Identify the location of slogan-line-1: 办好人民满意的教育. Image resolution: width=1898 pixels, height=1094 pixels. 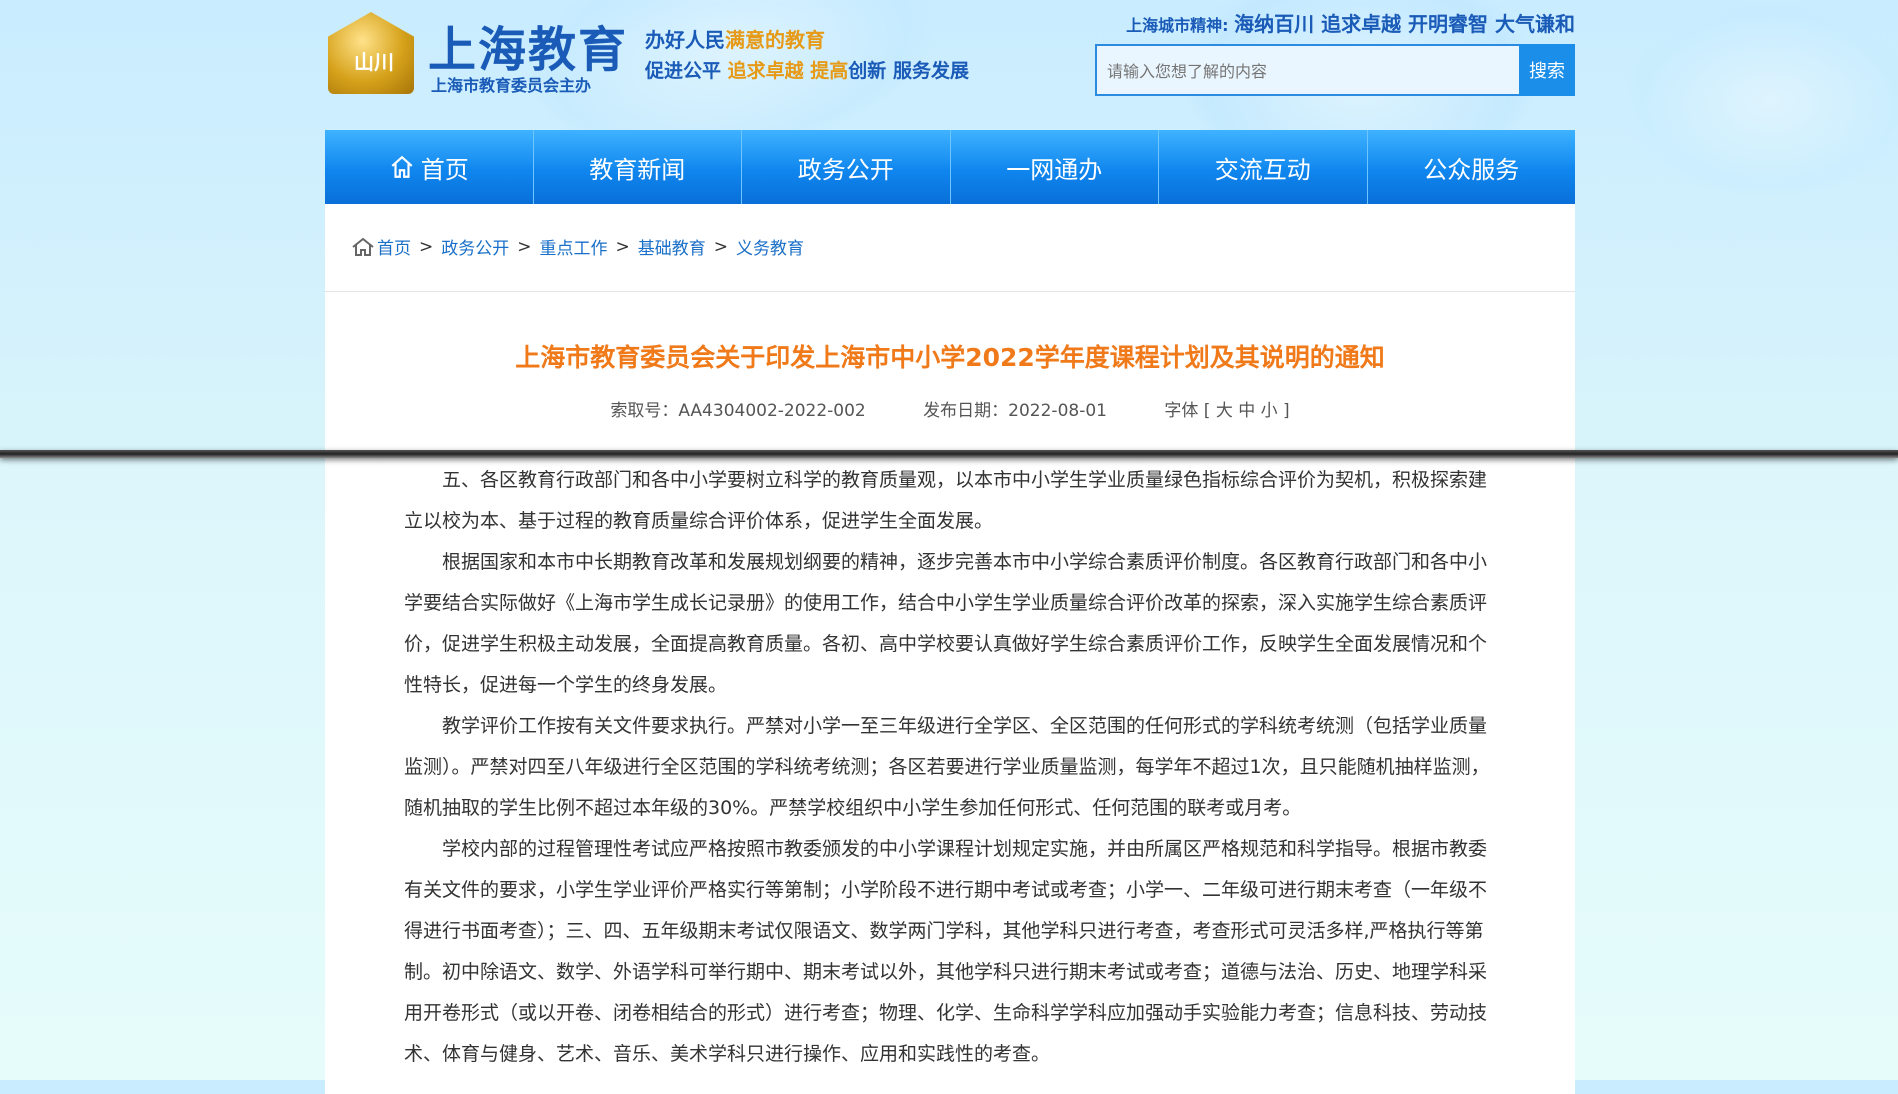
(735, 40).